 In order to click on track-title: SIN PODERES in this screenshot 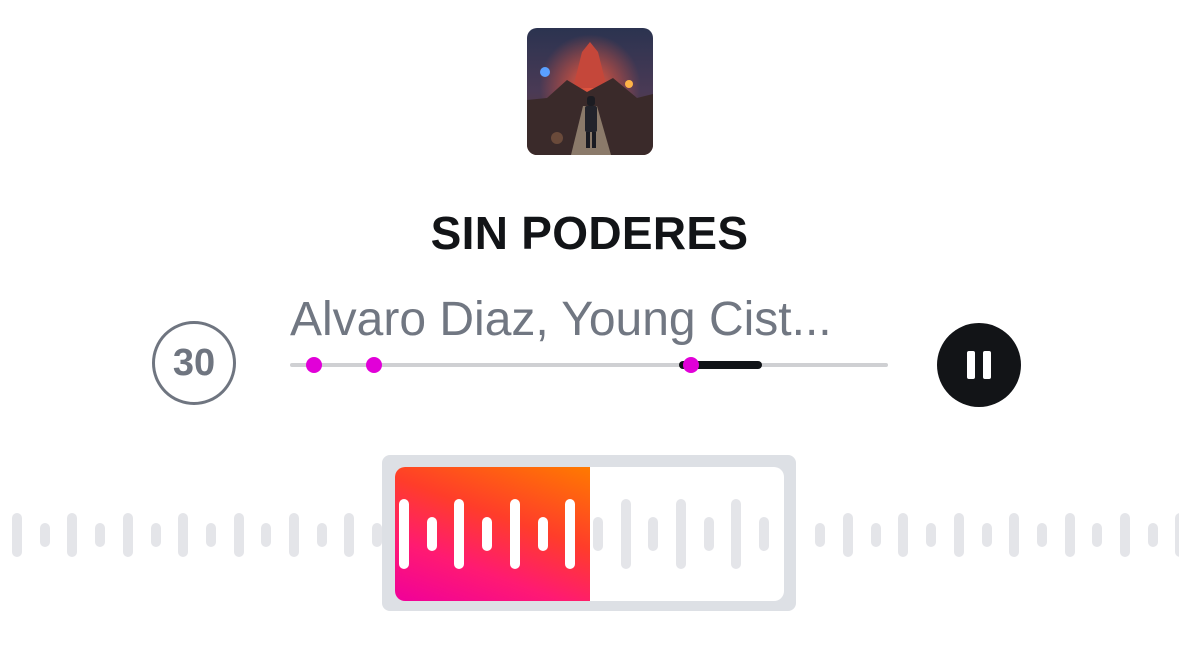, I will do `click(589, 233)`.